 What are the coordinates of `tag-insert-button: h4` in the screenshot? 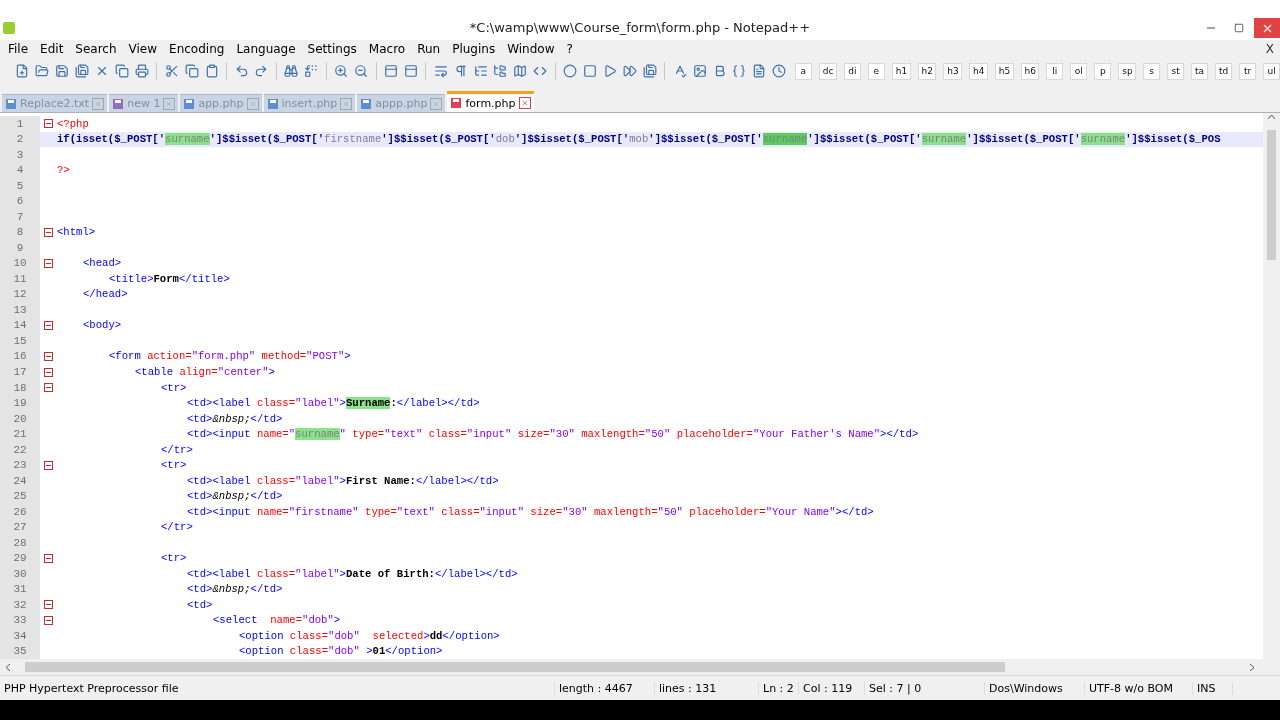 It's located at (978, 71).